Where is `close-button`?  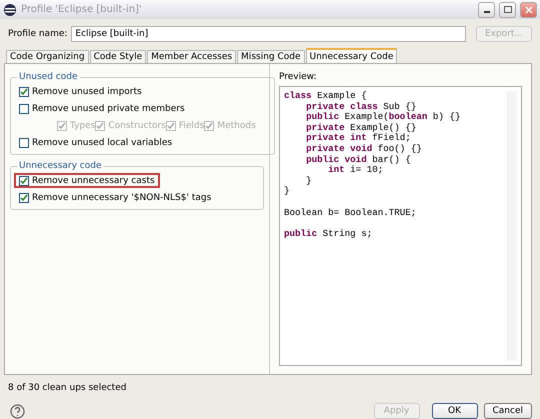
close-button is located at coordinates (528, 10).